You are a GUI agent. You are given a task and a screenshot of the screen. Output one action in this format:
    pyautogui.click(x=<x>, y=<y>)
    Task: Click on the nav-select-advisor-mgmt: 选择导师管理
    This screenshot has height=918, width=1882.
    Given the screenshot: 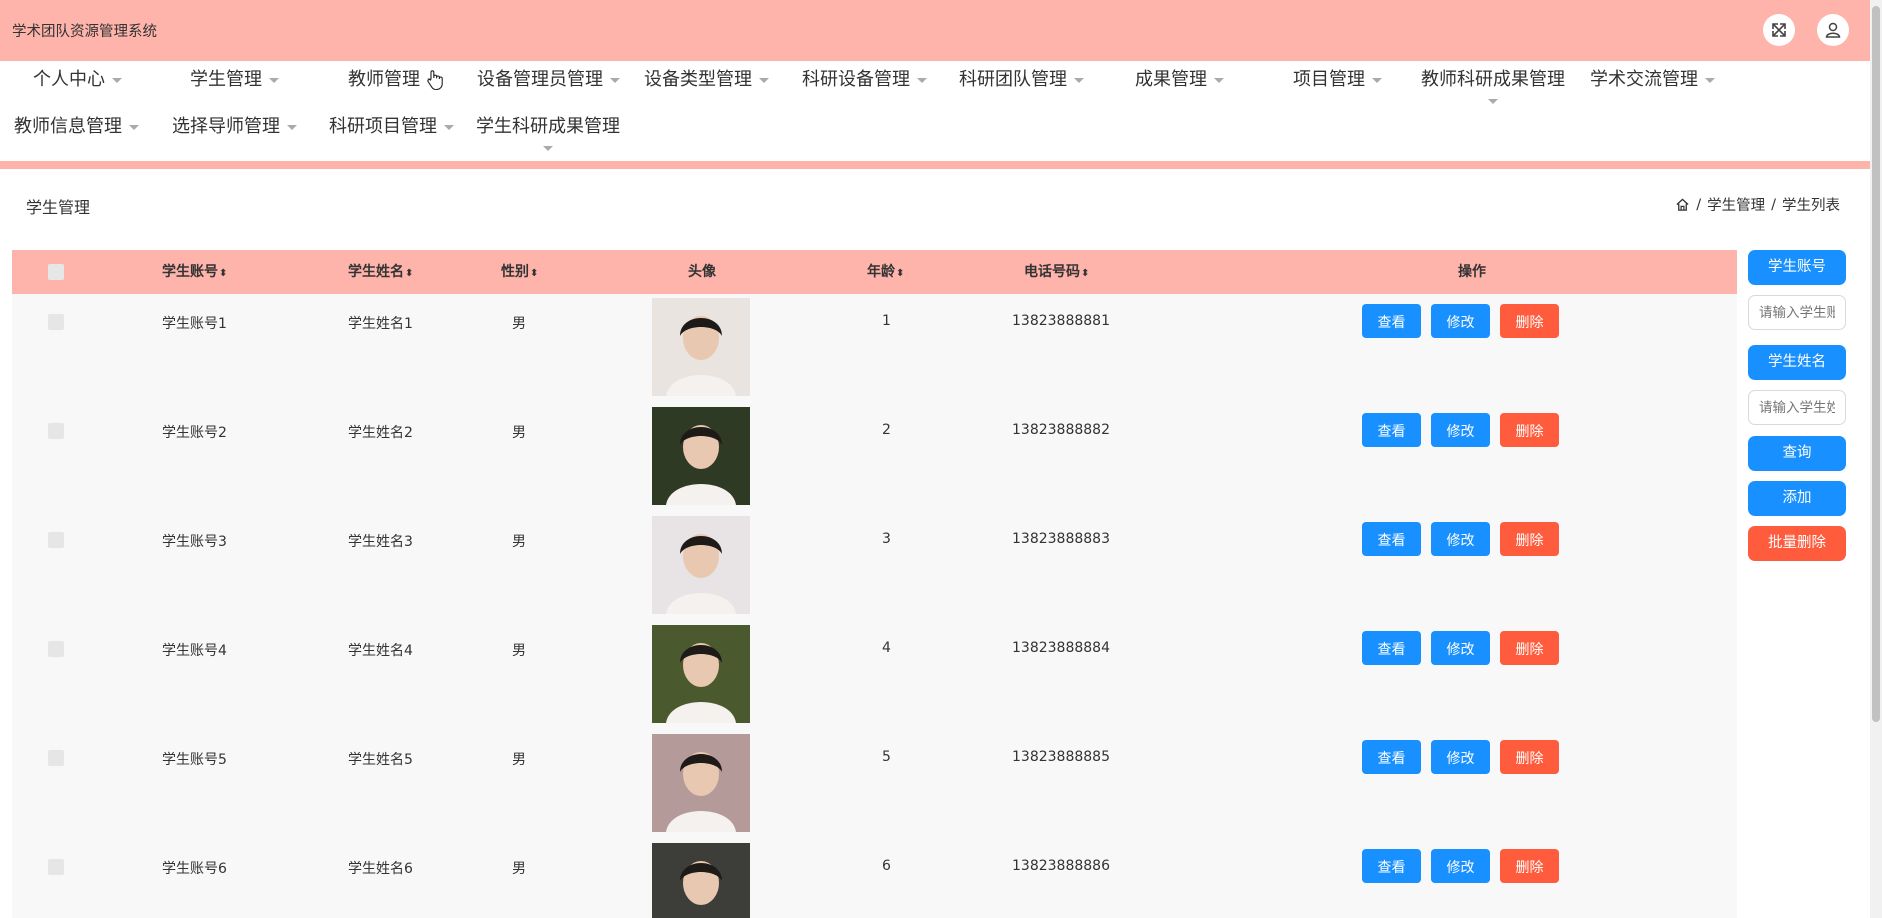 What is the action you would take?
    pyautogui.click(x=234, y=125)
    